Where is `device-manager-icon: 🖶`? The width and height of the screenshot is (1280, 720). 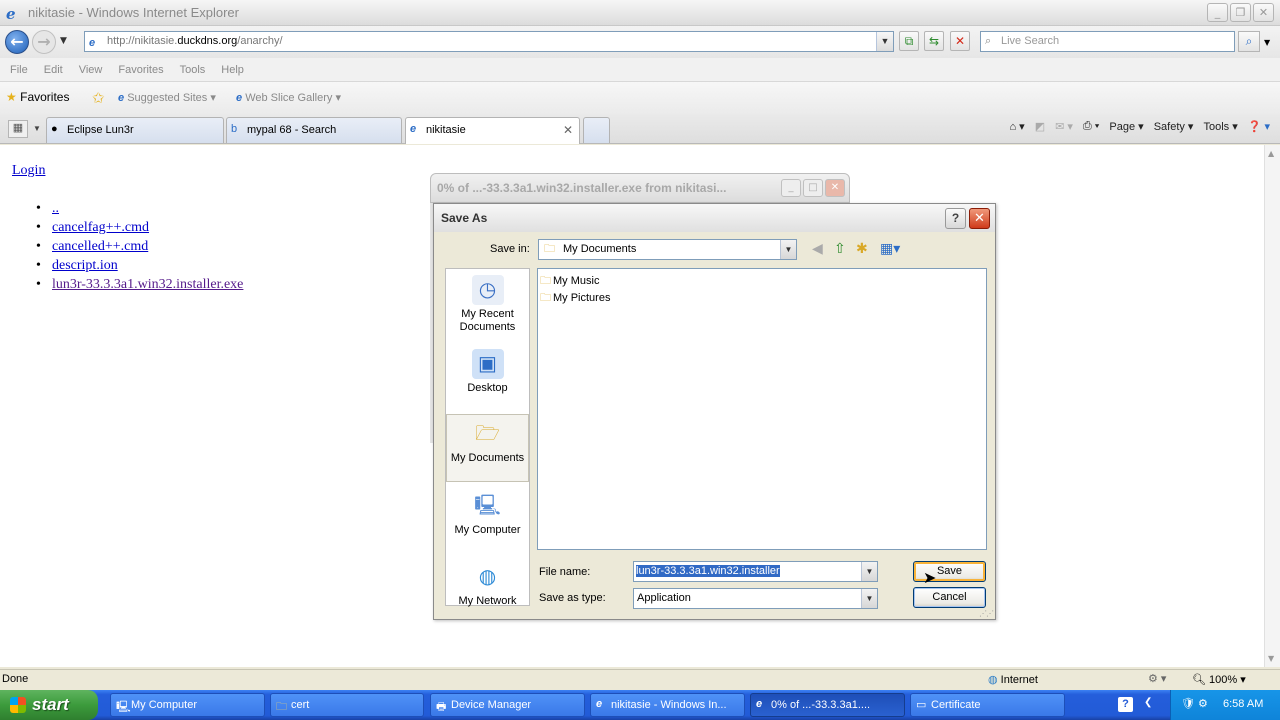 device-manager-icon: 🖶 is located at coordinates (441, 707).